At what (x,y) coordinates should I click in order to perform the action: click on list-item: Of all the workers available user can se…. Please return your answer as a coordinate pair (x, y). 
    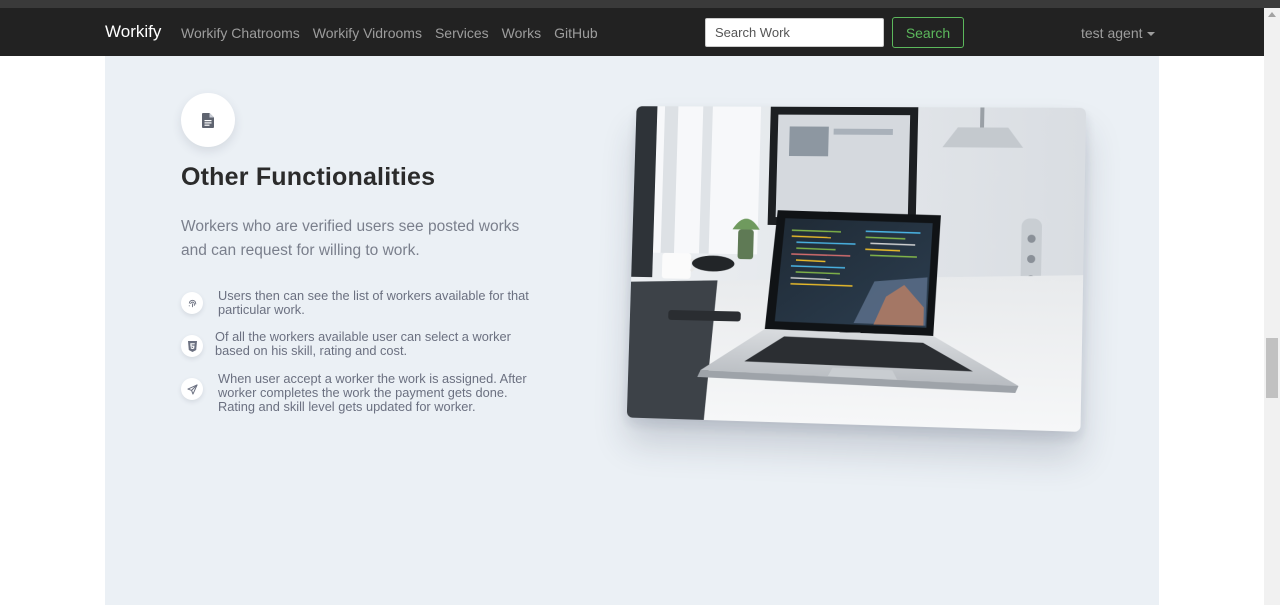
    Looking at the image, I should click on (361, 344).